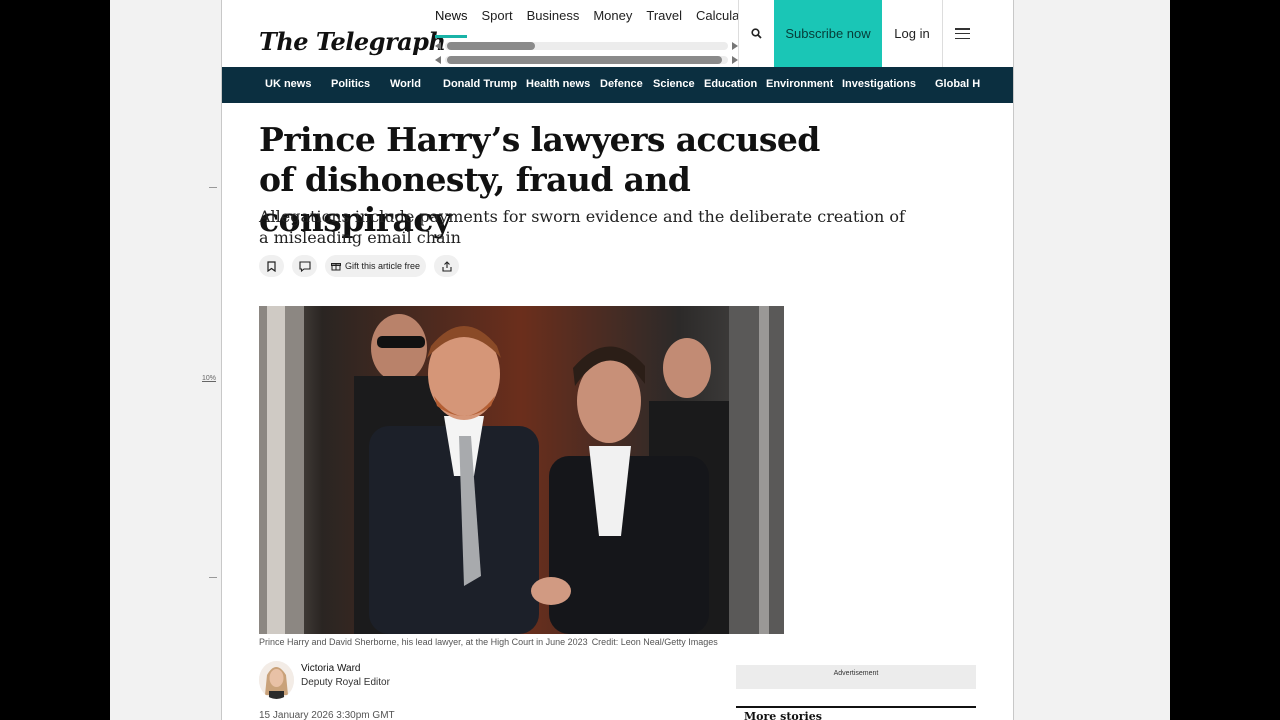 The width and height of the screenshot is (1280, 720). Describe the element at coordinates (957, 84) in the screenshot. I see `section-item-global-health: Global H` at that location.